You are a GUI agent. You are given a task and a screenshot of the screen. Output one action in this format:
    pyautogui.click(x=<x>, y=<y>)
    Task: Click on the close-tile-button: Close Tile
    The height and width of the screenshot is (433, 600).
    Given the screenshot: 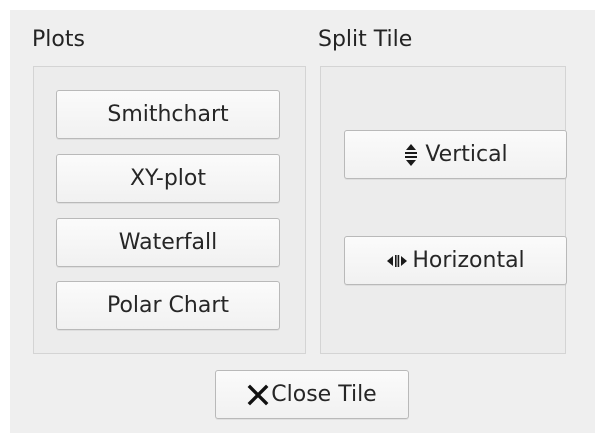 What is the action you would take?
    pyautogui.click(x=312, y=394)
    